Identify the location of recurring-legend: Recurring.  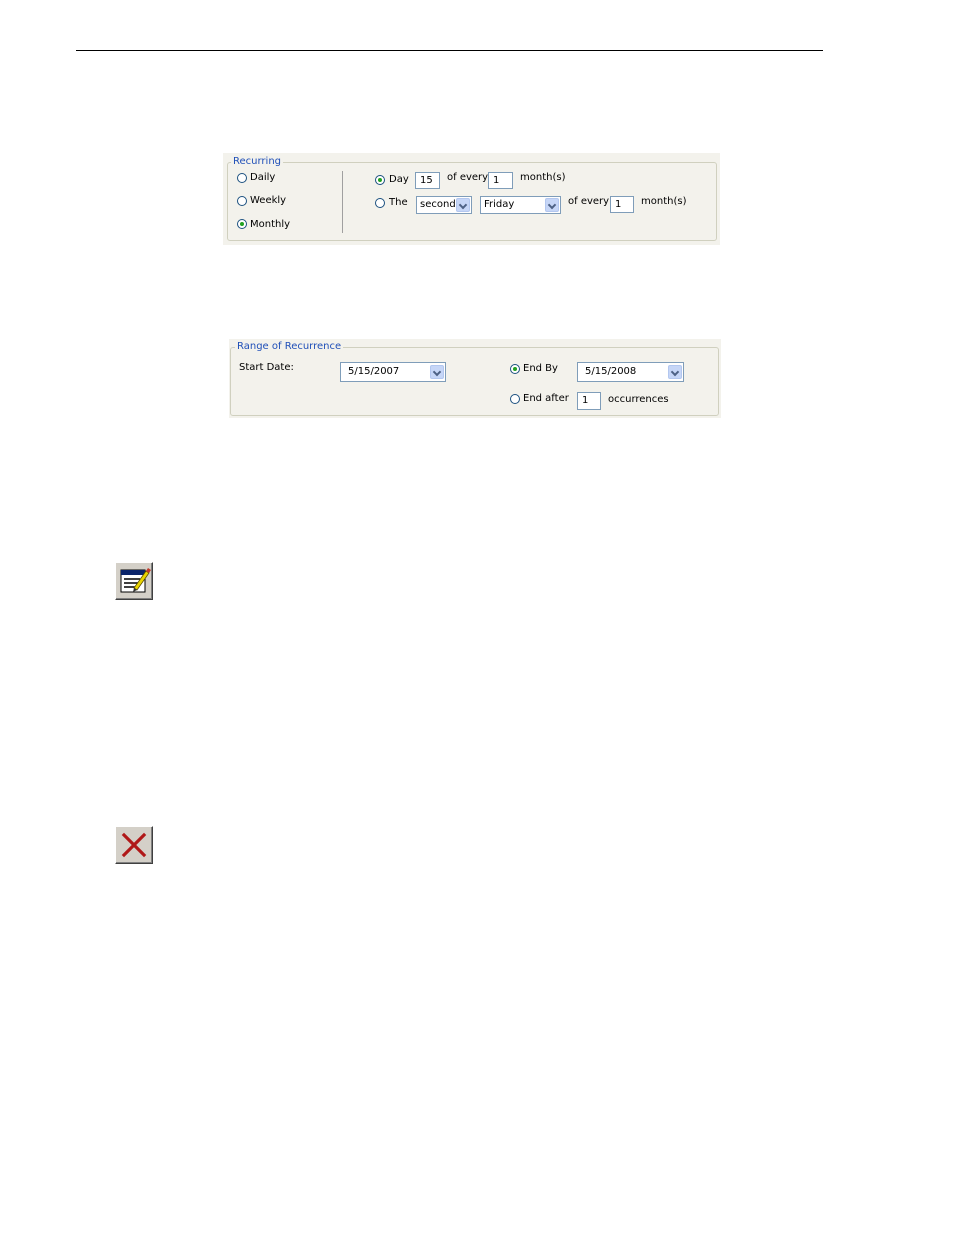
(257, 162).